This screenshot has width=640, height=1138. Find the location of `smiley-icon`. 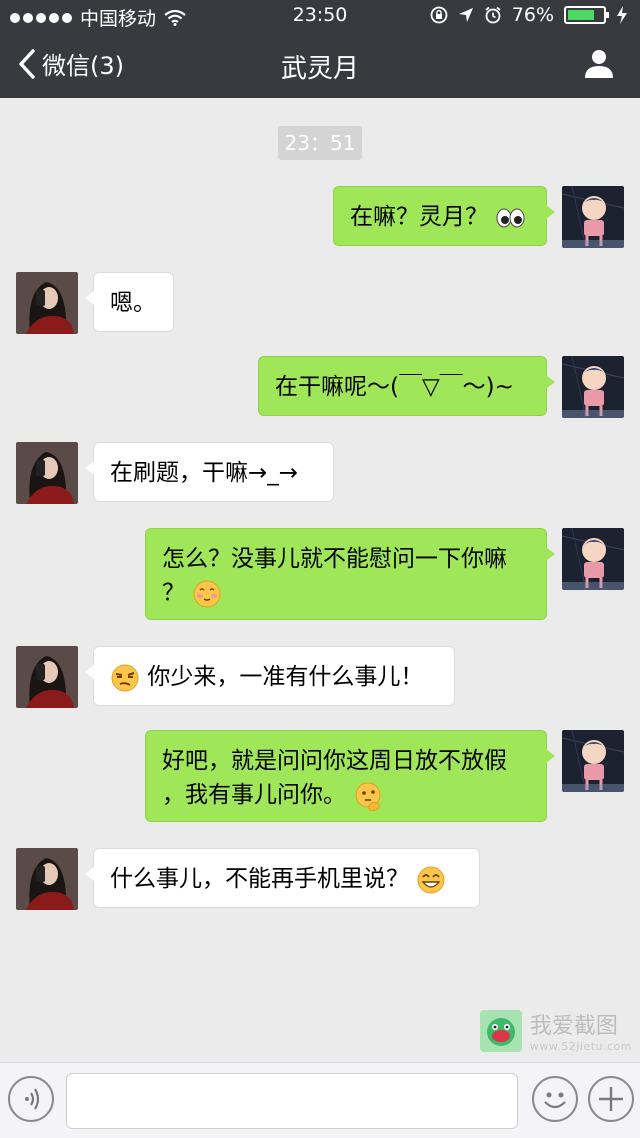

smiley-icon is located at coordinates (555, 1100).